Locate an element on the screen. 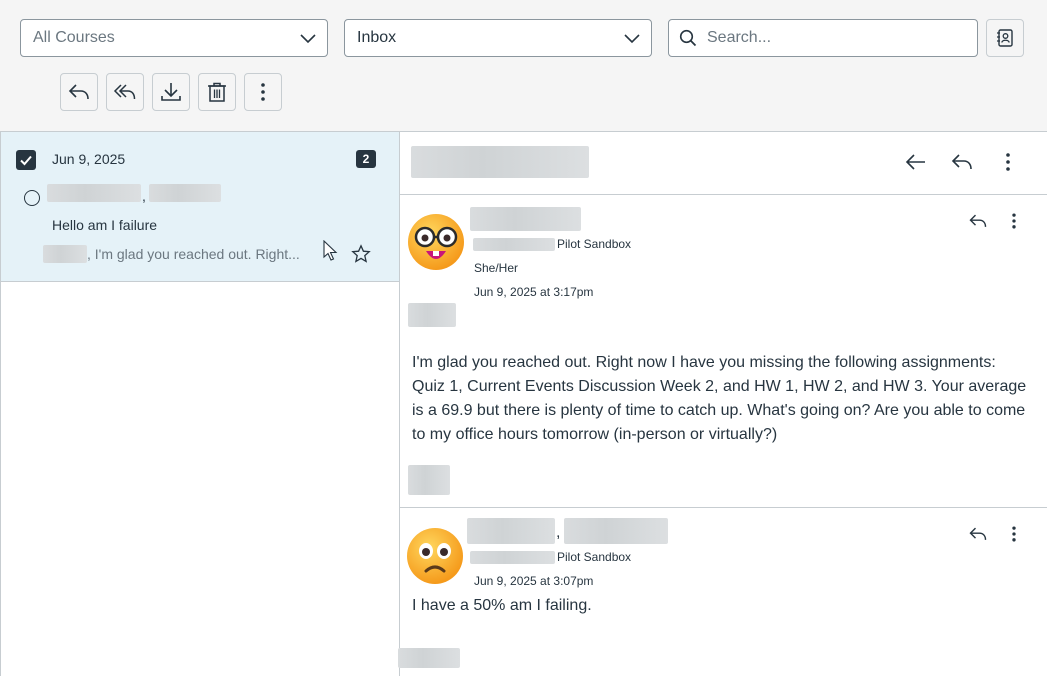 This screenshot has height=676, width=1047. address-book-button is located at coordinates (1005, 38).